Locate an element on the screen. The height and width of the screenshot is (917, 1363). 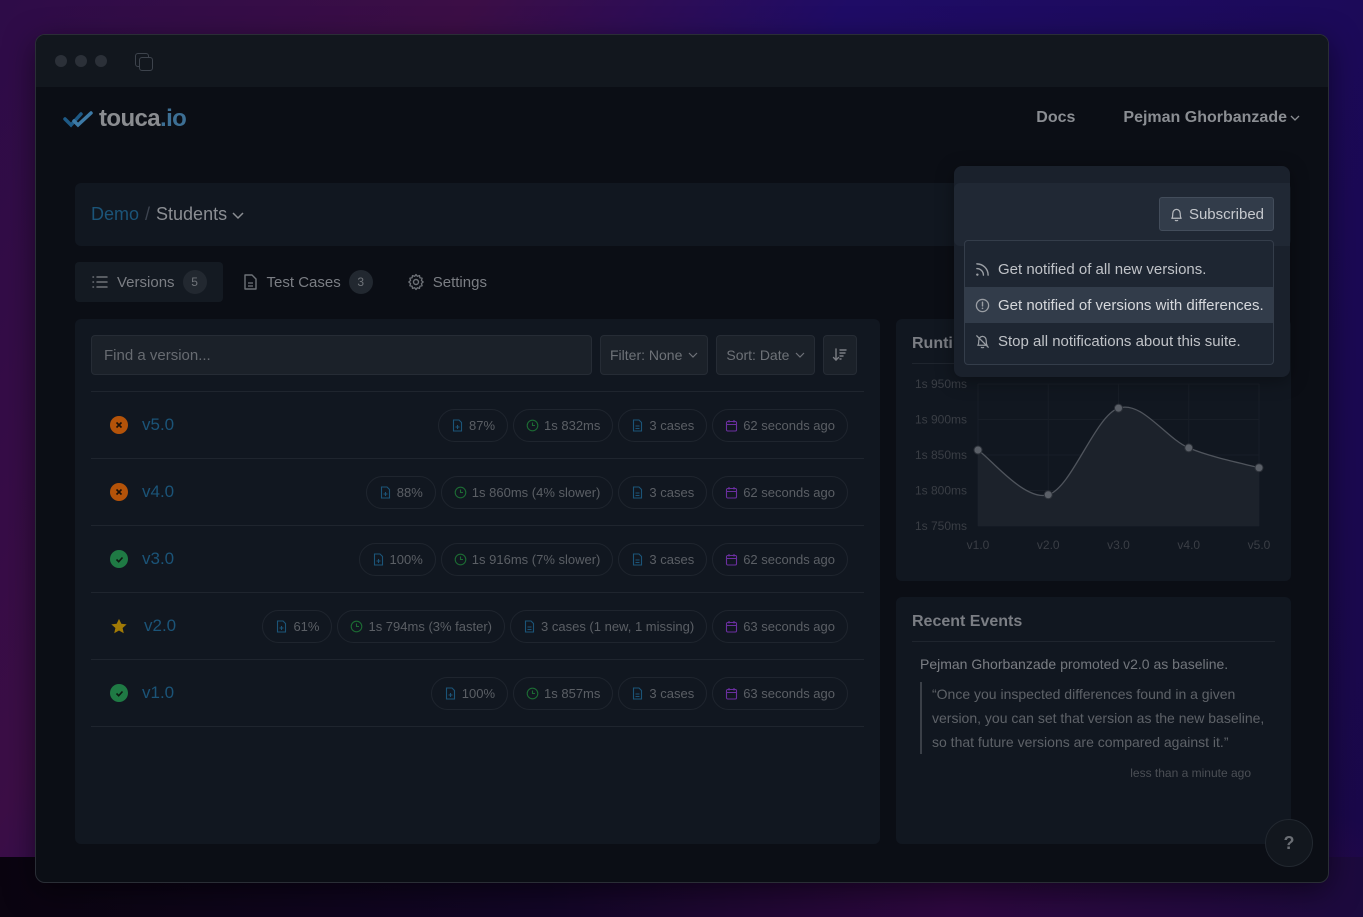
runtime-badge: 1s 916ms (7% slower) is located at coordinates (527, 559).